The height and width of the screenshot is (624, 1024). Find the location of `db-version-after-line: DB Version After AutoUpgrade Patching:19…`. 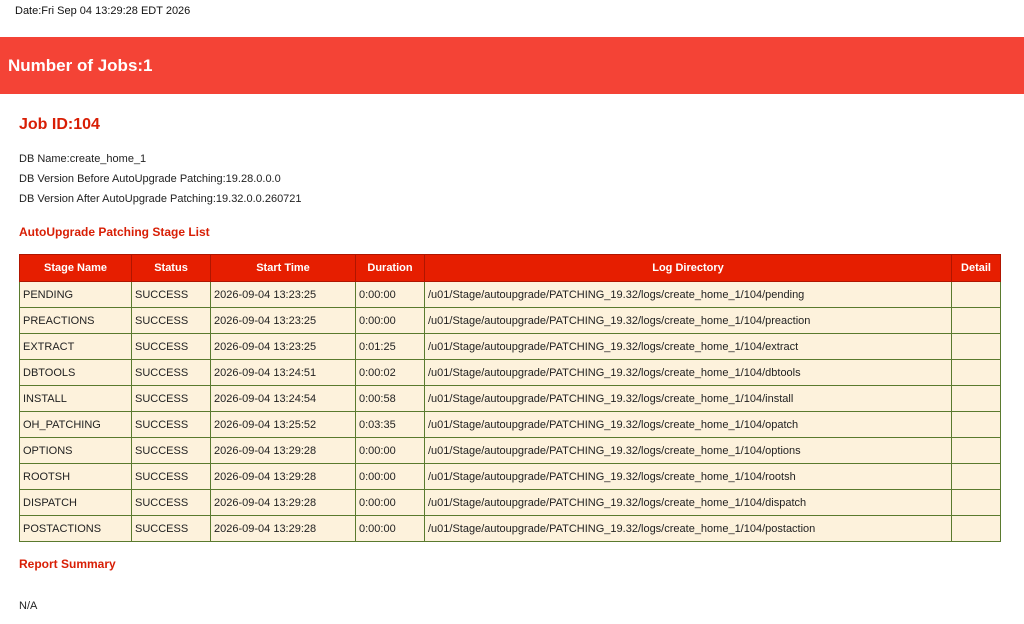

db-version-after-line: DB Version After AutoUpgrade Patching:19… is located at coordinates (160, 199).